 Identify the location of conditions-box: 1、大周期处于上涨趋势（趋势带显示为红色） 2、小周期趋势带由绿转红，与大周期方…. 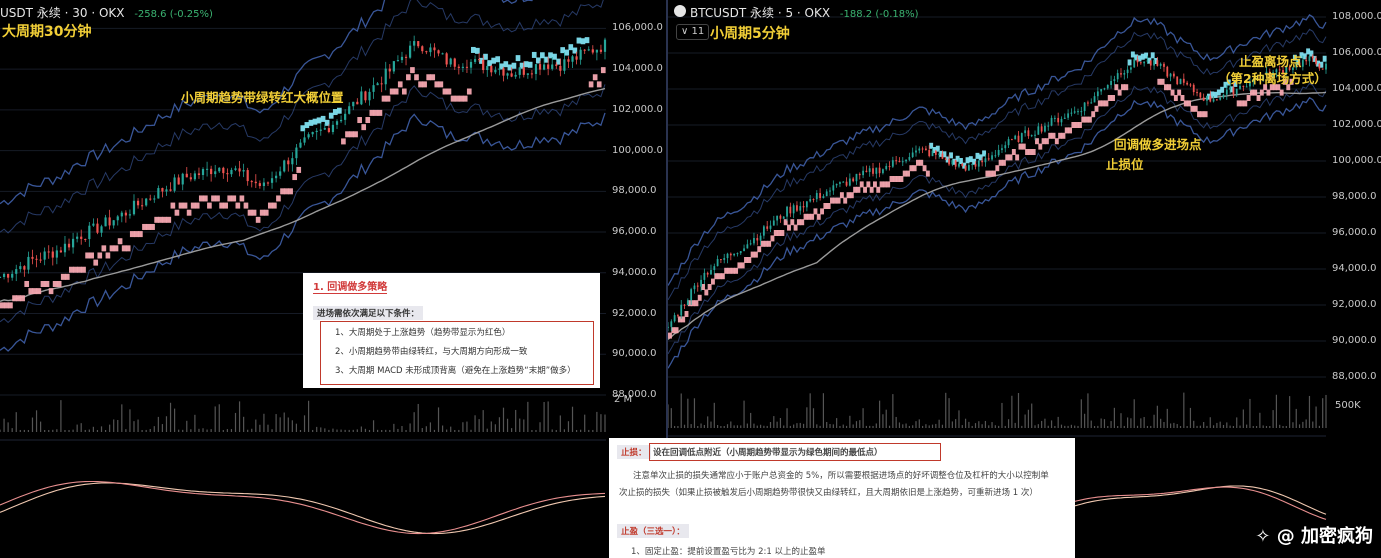
(457, 353).